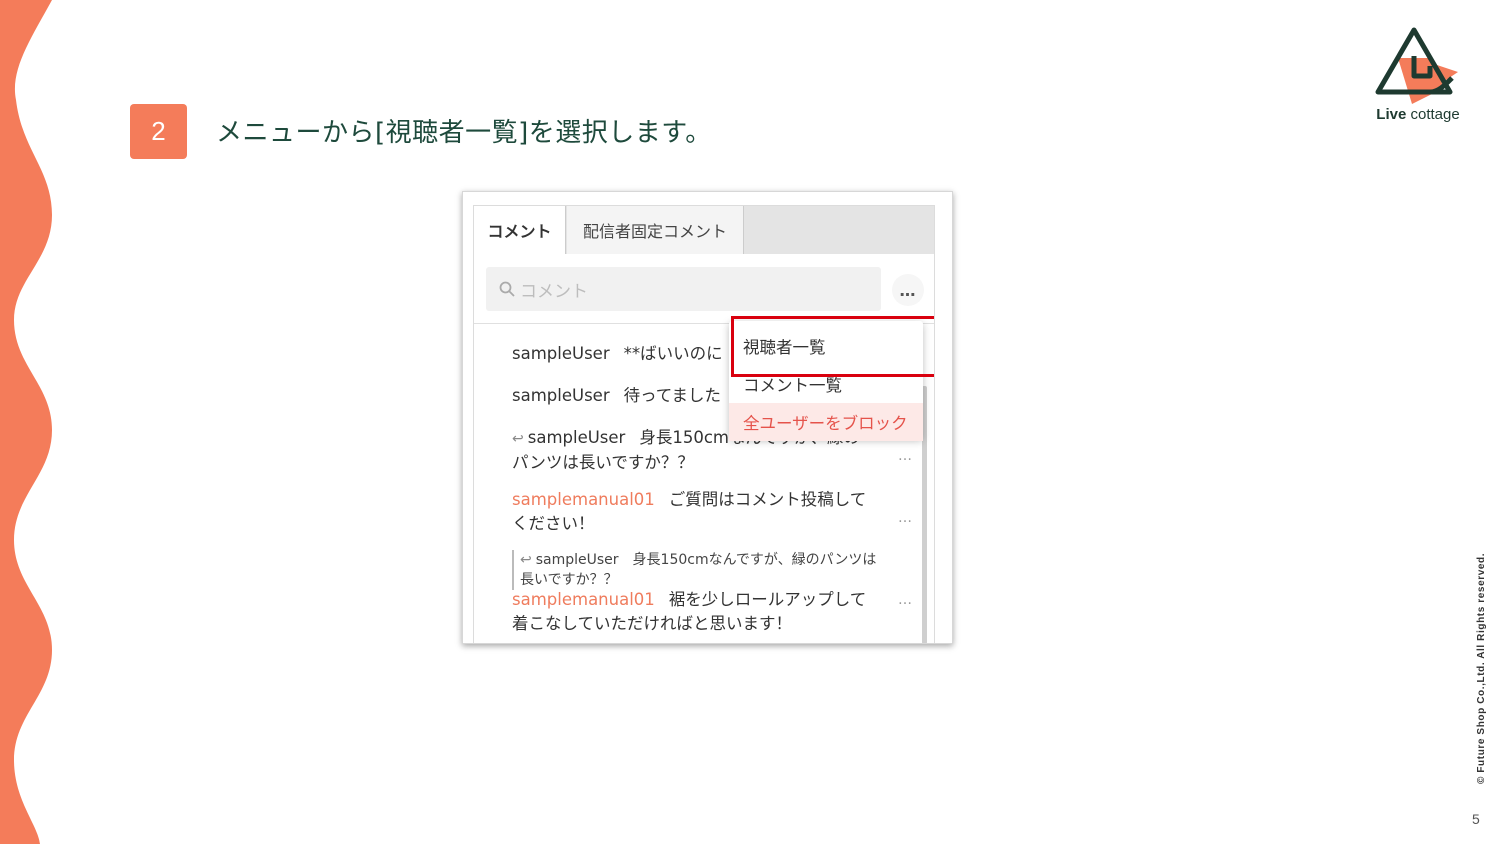 This screenshot has height=844, width=1500. Describe the element at coordinates (26, 422) in the screenshot. I see `decorative-wave` at that location.